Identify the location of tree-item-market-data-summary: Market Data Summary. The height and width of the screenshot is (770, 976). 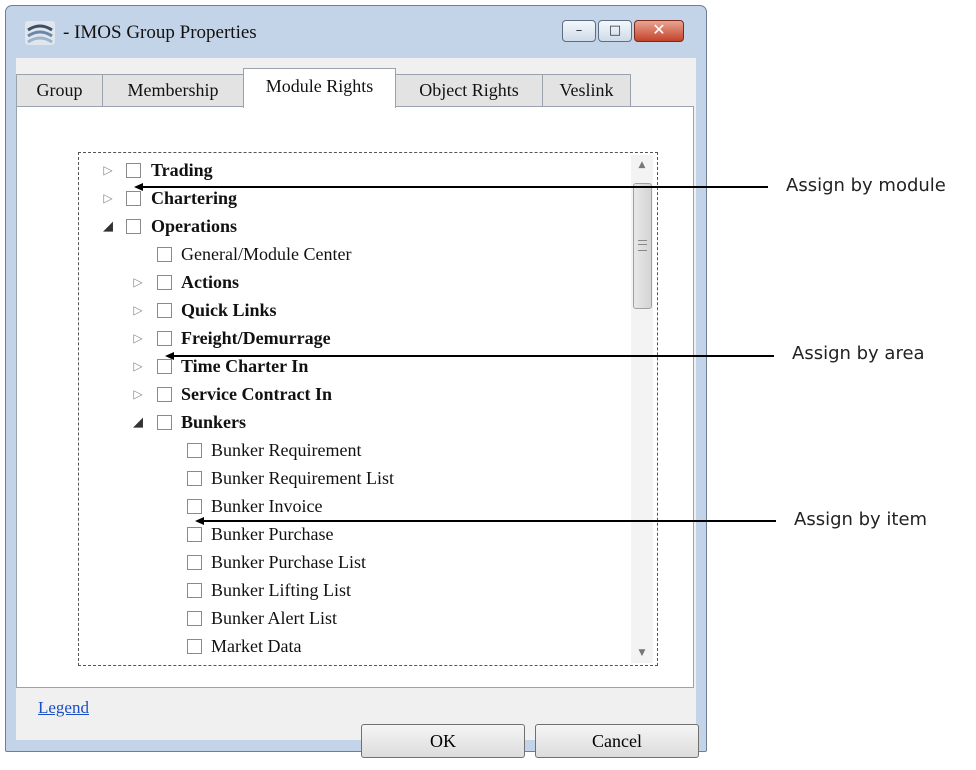
(349, 662).